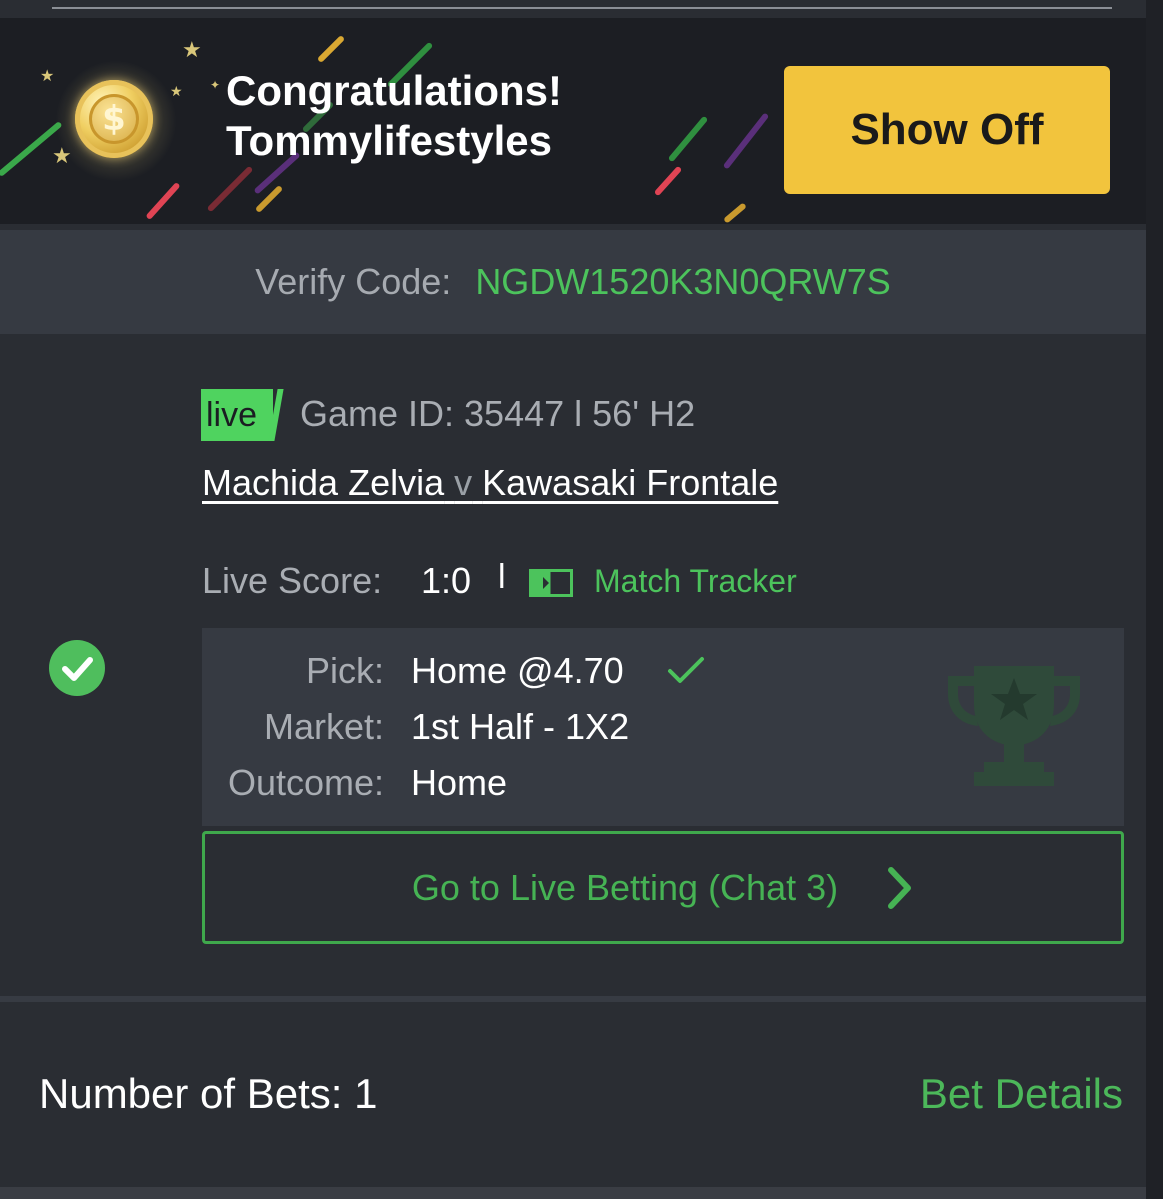  I want to click on live-badge: live, so click(237, 415).